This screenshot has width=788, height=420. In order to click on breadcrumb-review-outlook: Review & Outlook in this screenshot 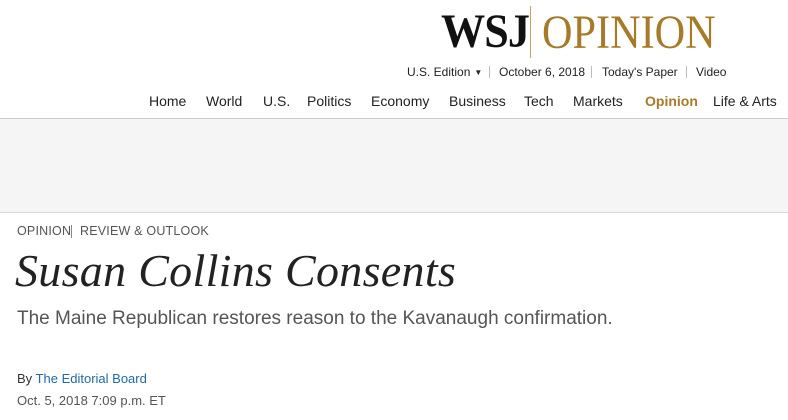, I will do `click(144, 231)`.